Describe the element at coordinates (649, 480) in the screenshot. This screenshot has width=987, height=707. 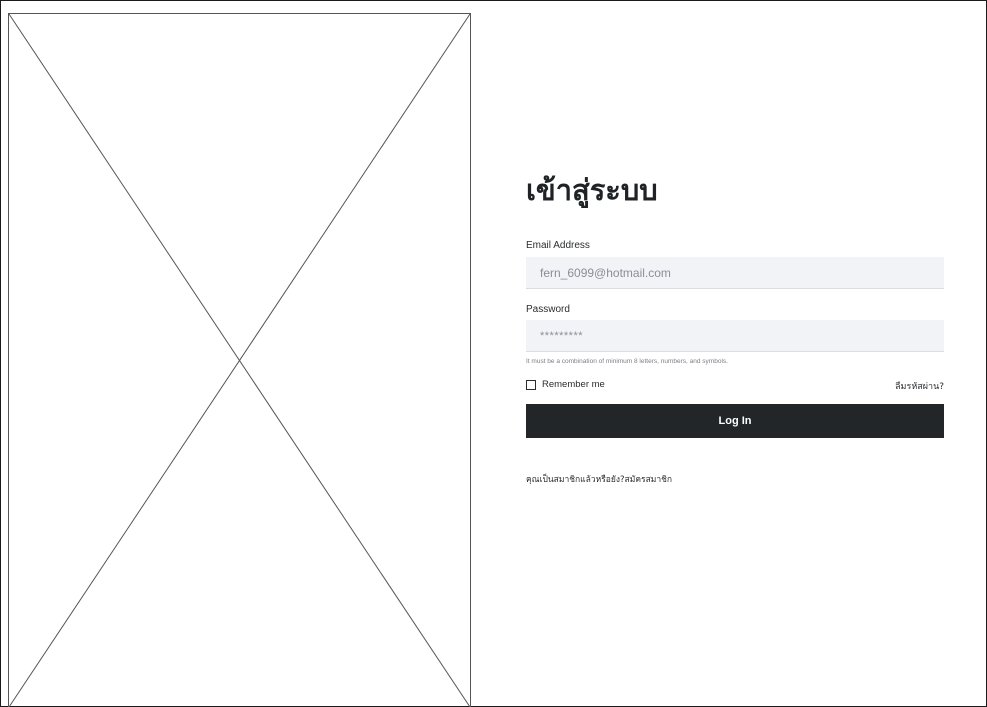
I see `signup-link: สมัครสมาชิก` at that location.